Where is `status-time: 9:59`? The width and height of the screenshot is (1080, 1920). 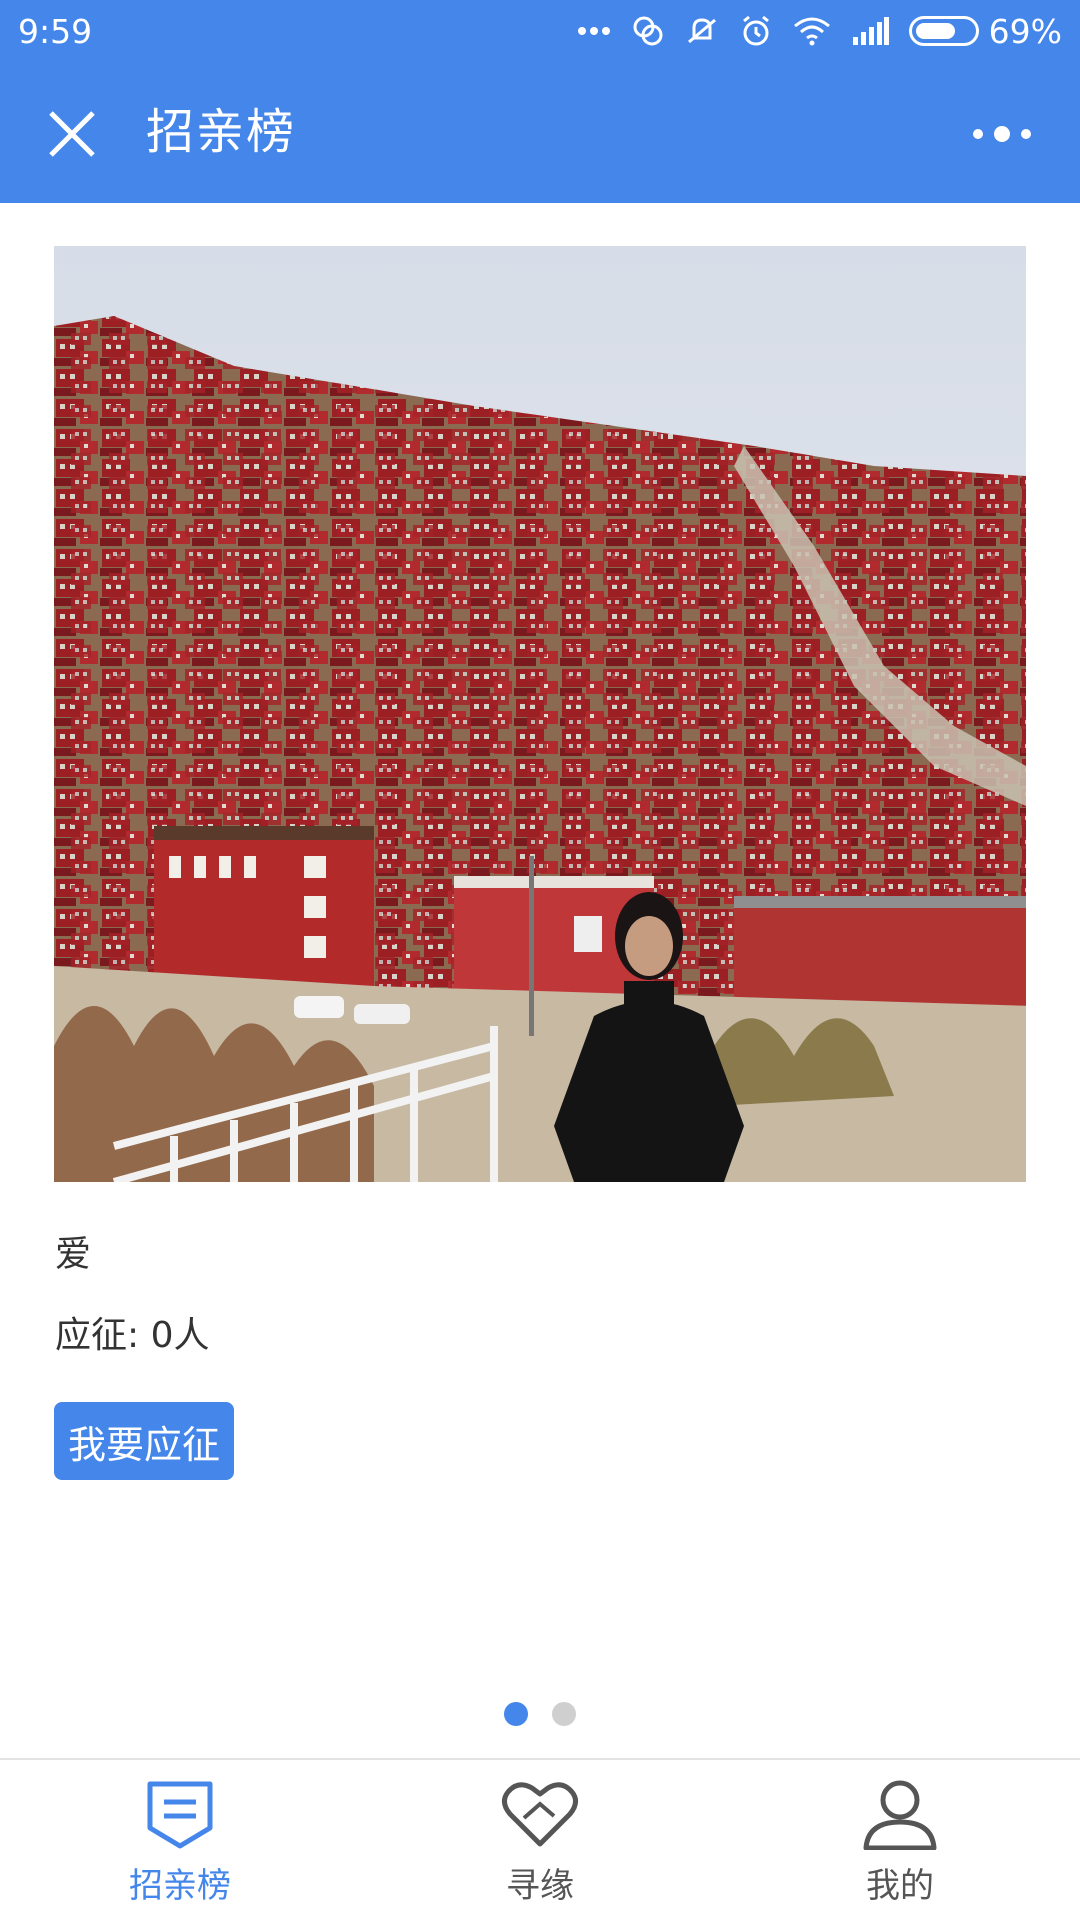 status-time: 9:59 is located at coordinates (55, 31).